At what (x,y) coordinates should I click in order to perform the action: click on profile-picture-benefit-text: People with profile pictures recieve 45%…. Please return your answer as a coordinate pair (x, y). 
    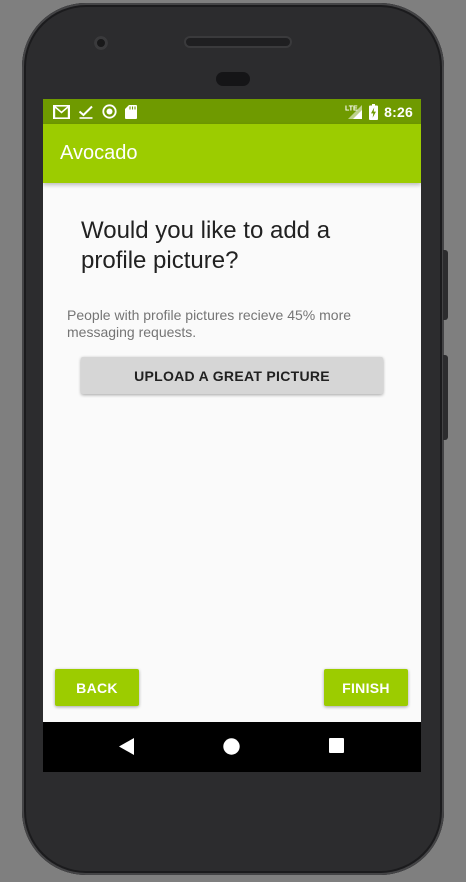
    Looking at the image, I should click on (209, 323).